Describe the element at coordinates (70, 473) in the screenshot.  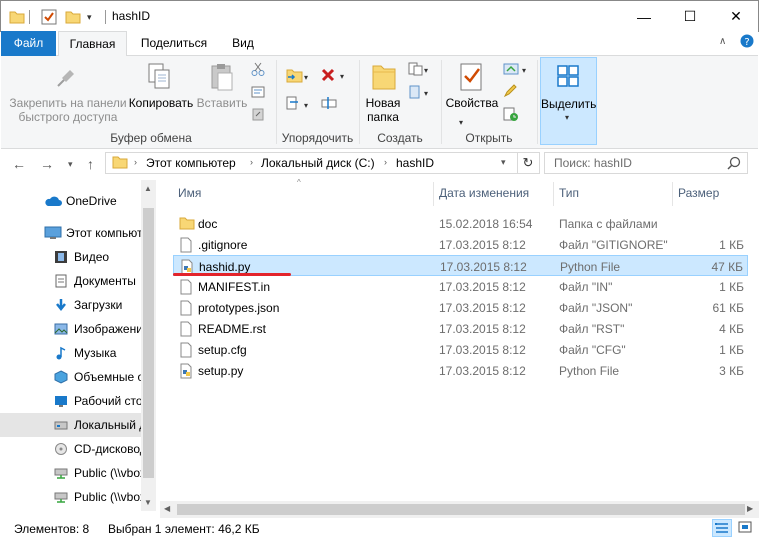
I see `nav-item-public-1: Public (\\vbox` at that location.